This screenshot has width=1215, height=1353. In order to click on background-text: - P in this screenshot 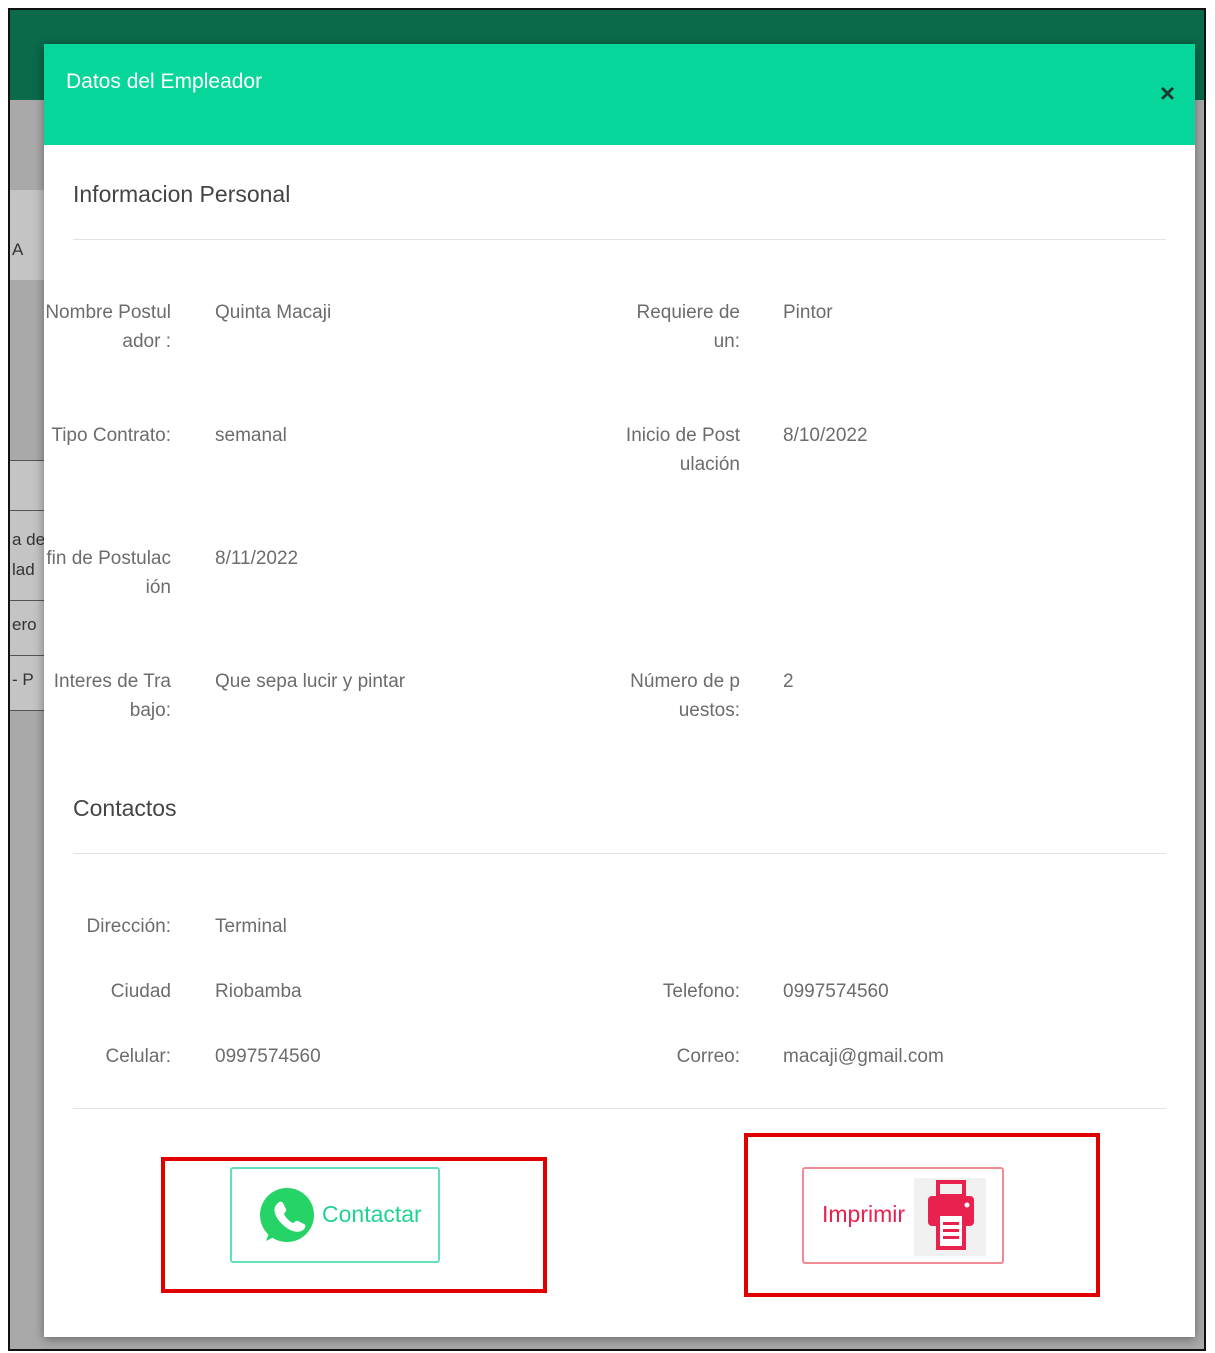, I will do `click(23, 679)`.